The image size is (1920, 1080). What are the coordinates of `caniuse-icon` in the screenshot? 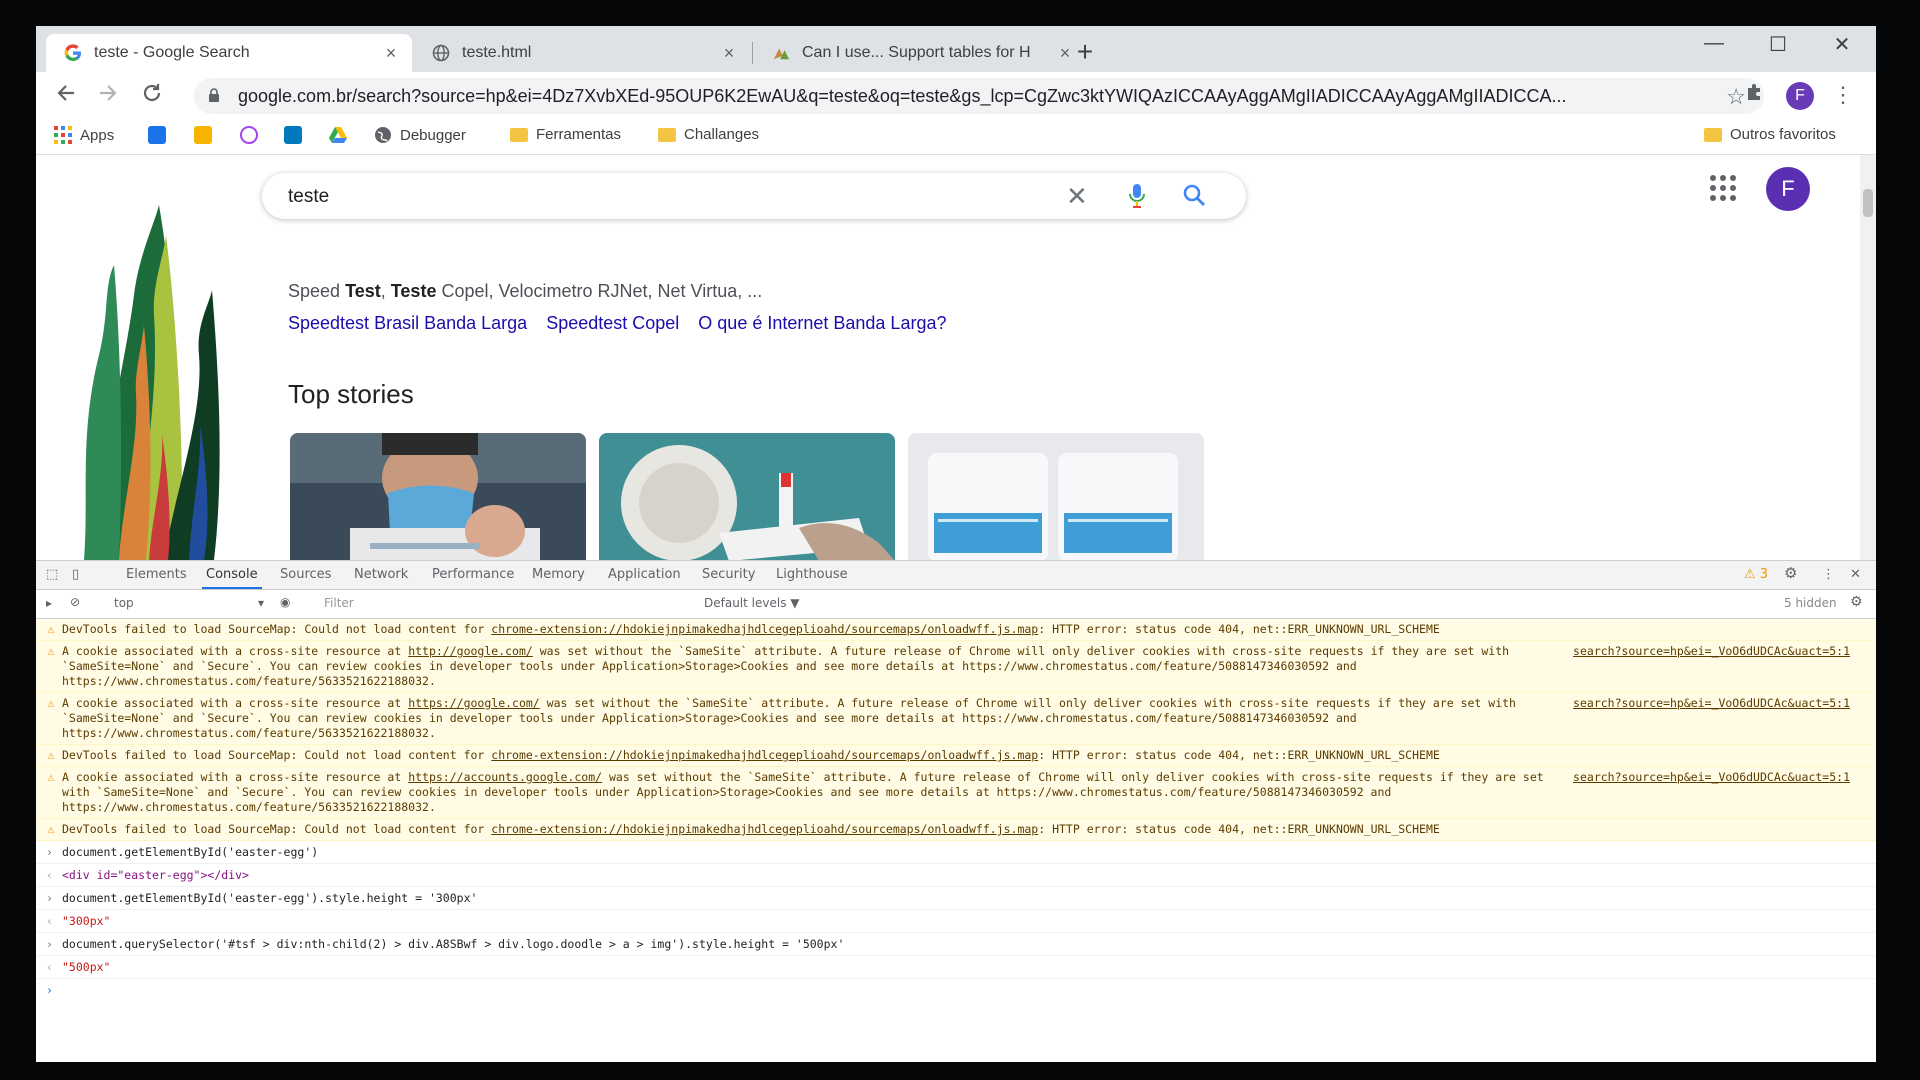 It's located at (781, 53).